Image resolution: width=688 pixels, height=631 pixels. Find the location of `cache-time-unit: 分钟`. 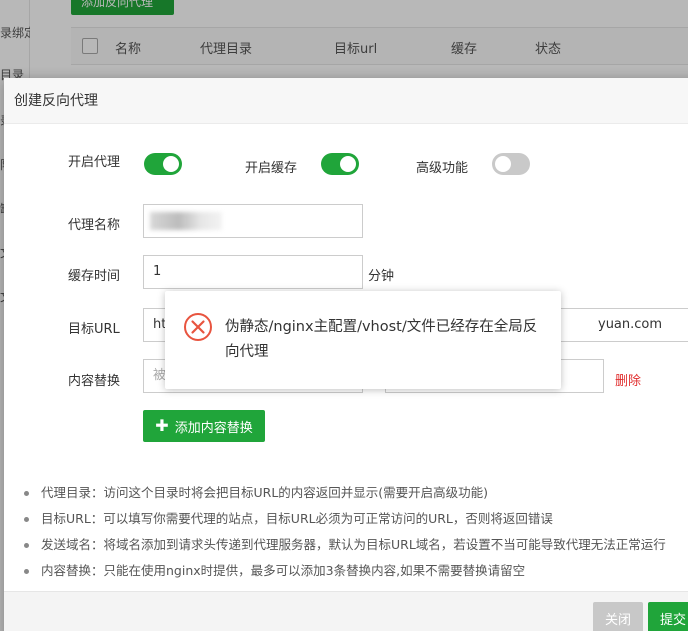

cache-time-unit: 分钟 is located at coordinates (381, 276).